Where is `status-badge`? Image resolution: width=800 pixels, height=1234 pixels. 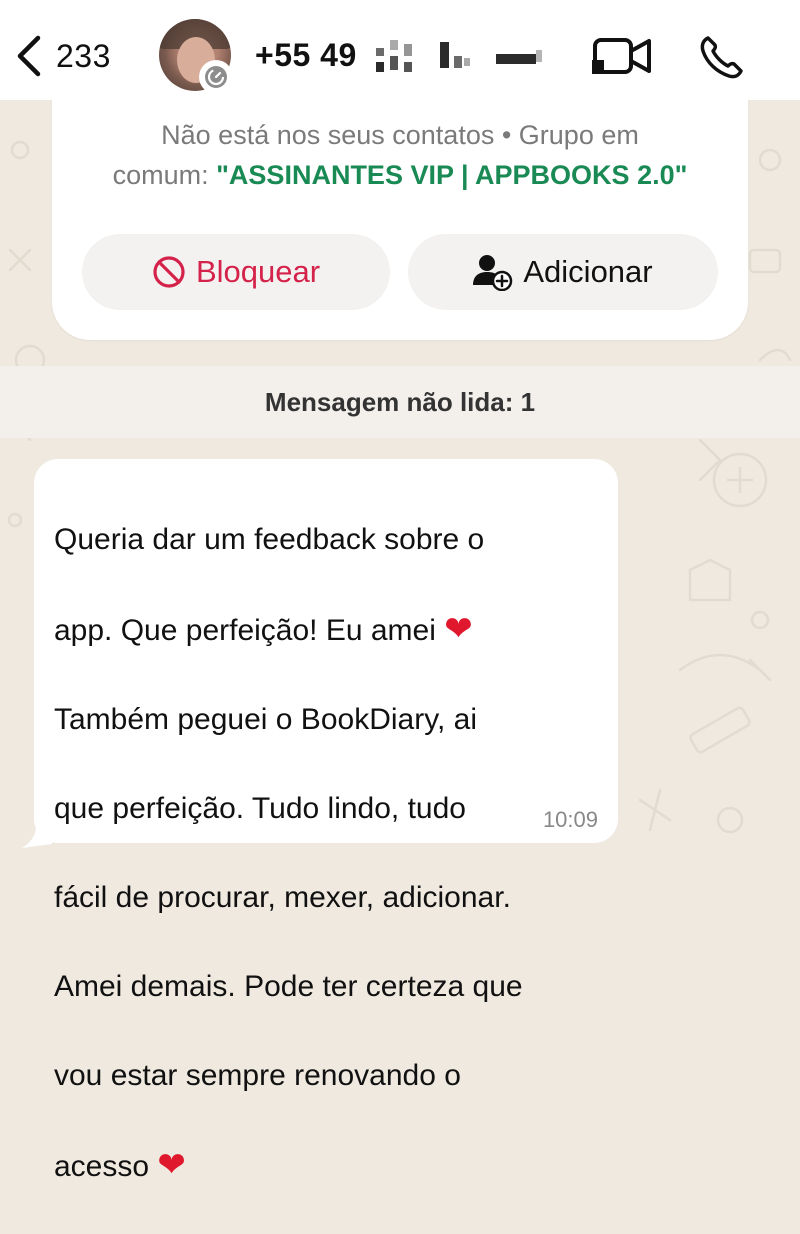 status-badge is located at coordinates (216, 77).